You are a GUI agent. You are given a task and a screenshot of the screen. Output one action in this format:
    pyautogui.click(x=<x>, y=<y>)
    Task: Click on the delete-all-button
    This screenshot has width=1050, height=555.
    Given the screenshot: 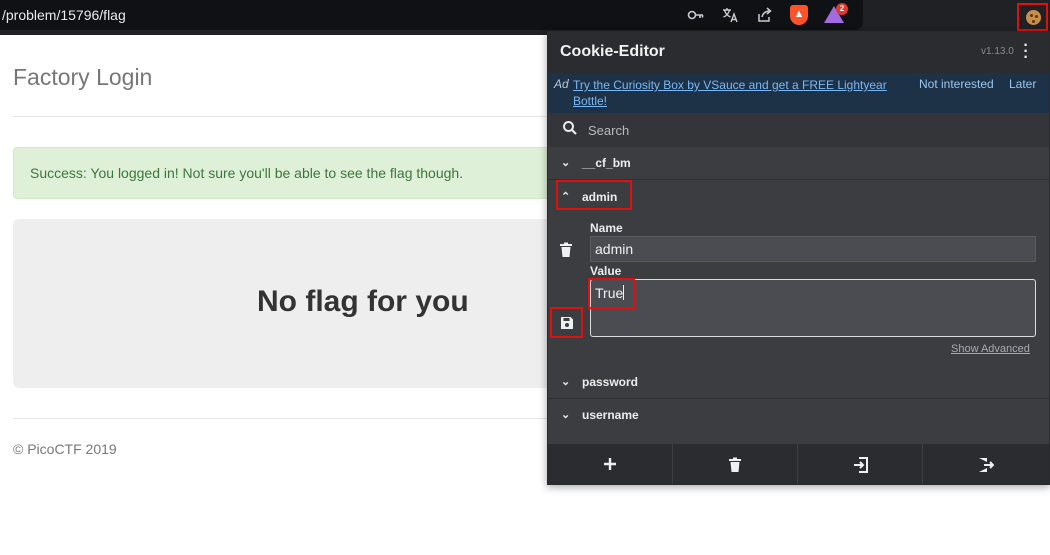 What is the action you would take?
    pyautogui.click(x=735, y=464)
    